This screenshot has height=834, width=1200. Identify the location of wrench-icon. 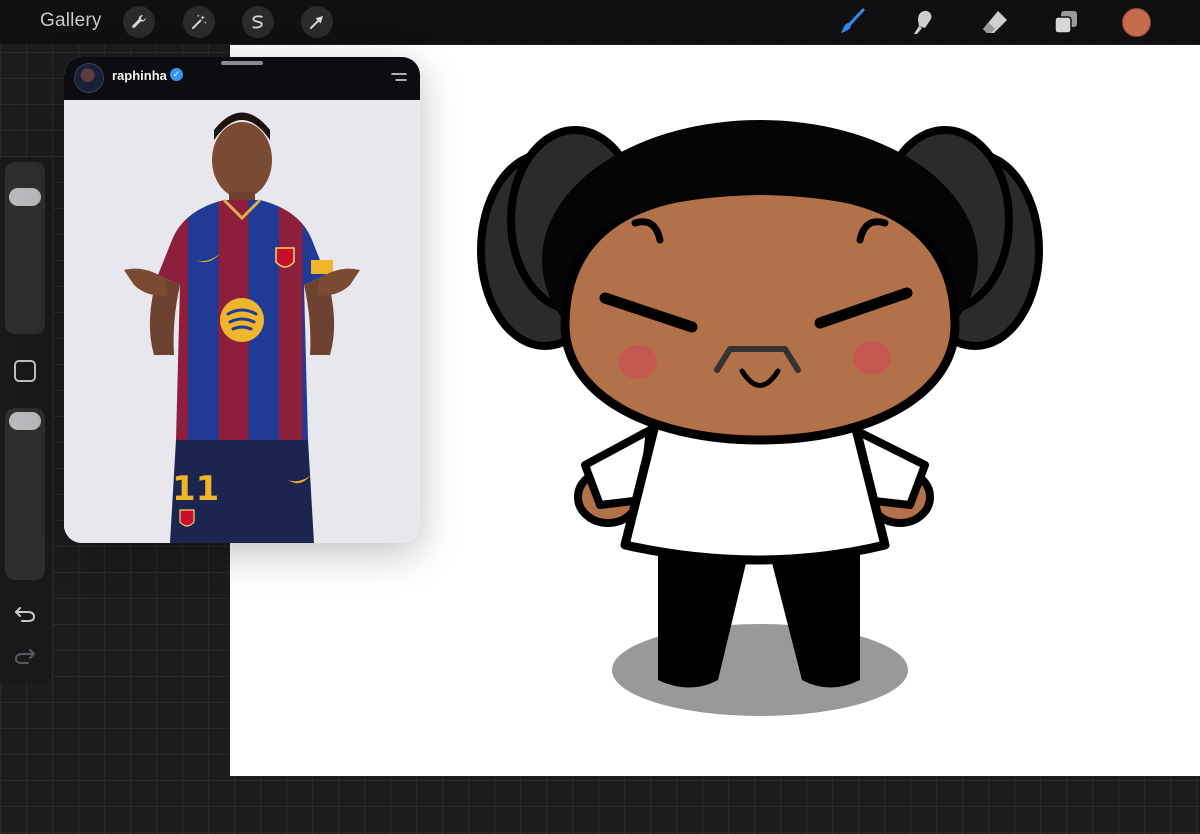
(139, 22).